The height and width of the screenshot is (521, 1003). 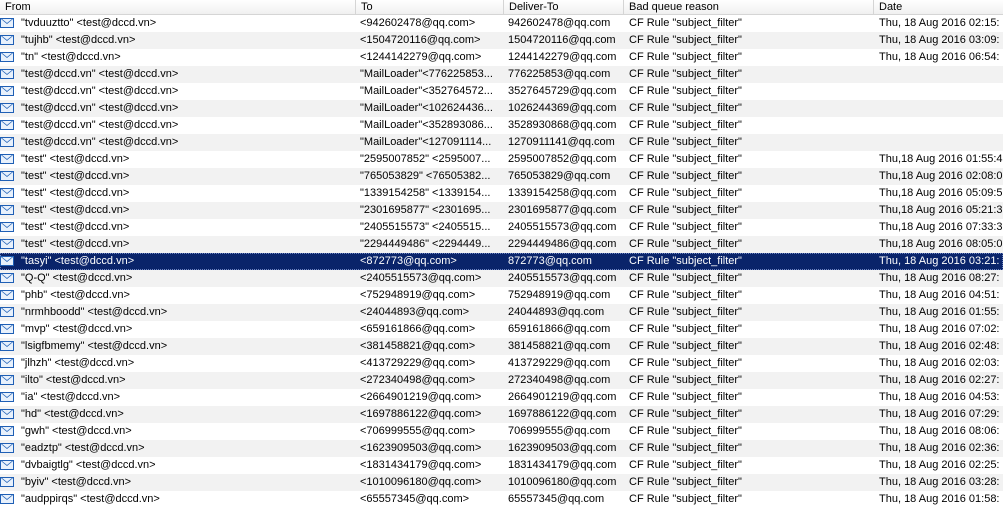 I want to click on message-date: Thu, 18 Aug 2016 02:27:, so click(x=939, y=380).